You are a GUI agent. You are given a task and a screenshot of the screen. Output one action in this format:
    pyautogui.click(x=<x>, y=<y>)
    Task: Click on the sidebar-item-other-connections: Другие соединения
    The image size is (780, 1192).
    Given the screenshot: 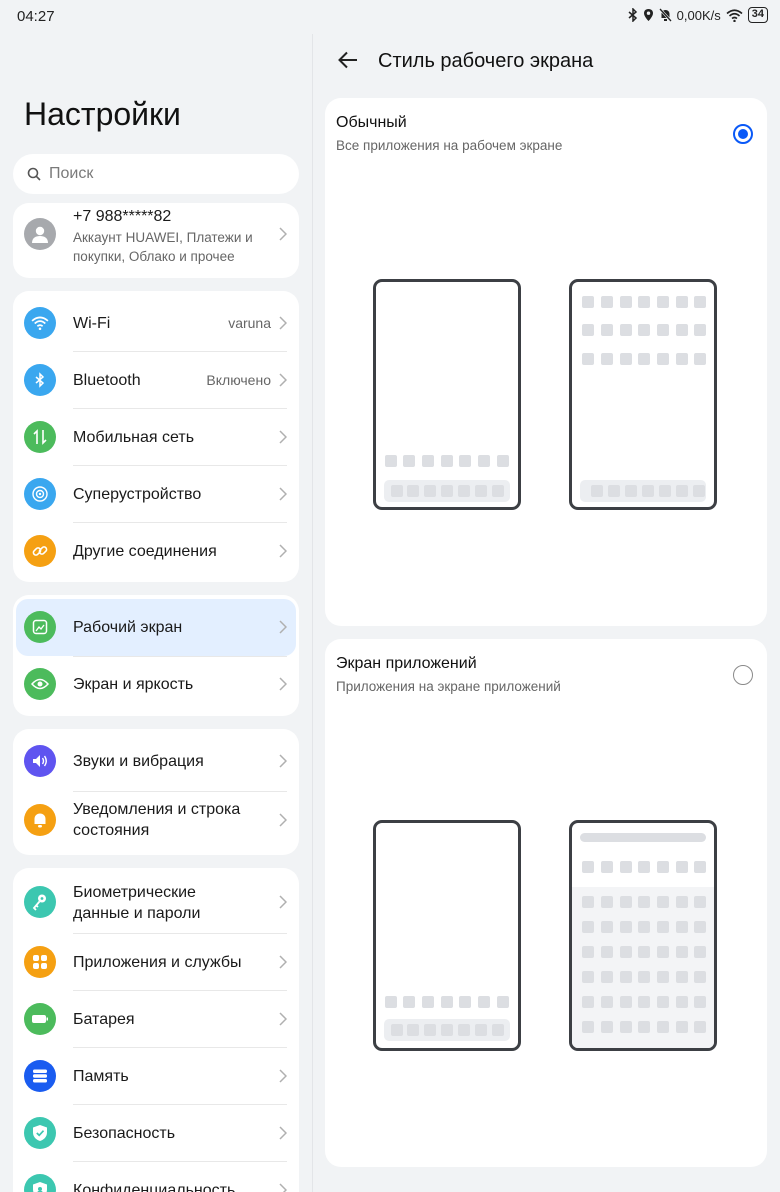 What is the action you would take?
    pyautogui.click(x=156, y=551)
    